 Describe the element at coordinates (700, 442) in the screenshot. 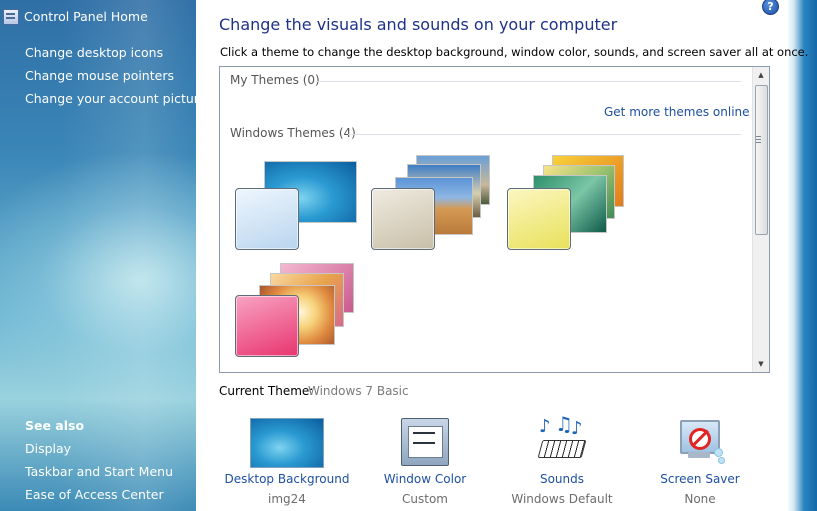

I see `screen-saver-icon` at that location.